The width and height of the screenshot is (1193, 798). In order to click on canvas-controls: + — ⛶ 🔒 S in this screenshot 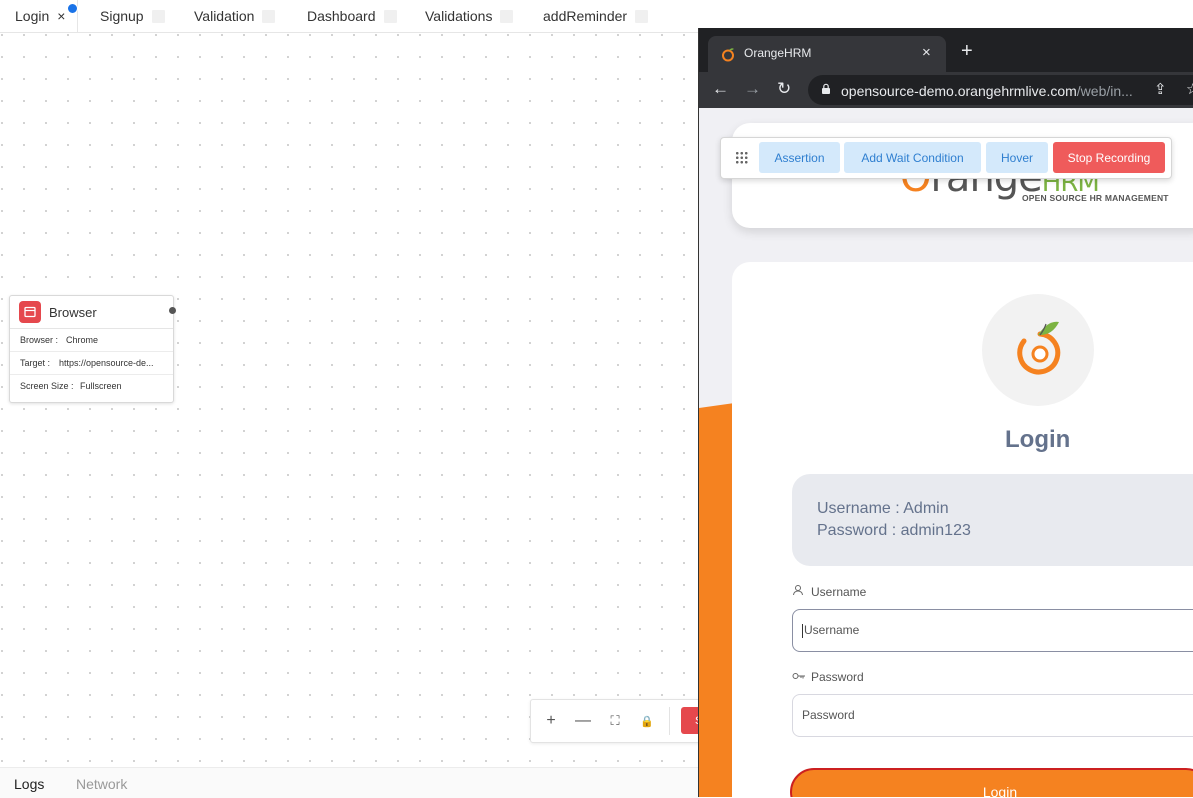, I will do `click(616, 721)`.